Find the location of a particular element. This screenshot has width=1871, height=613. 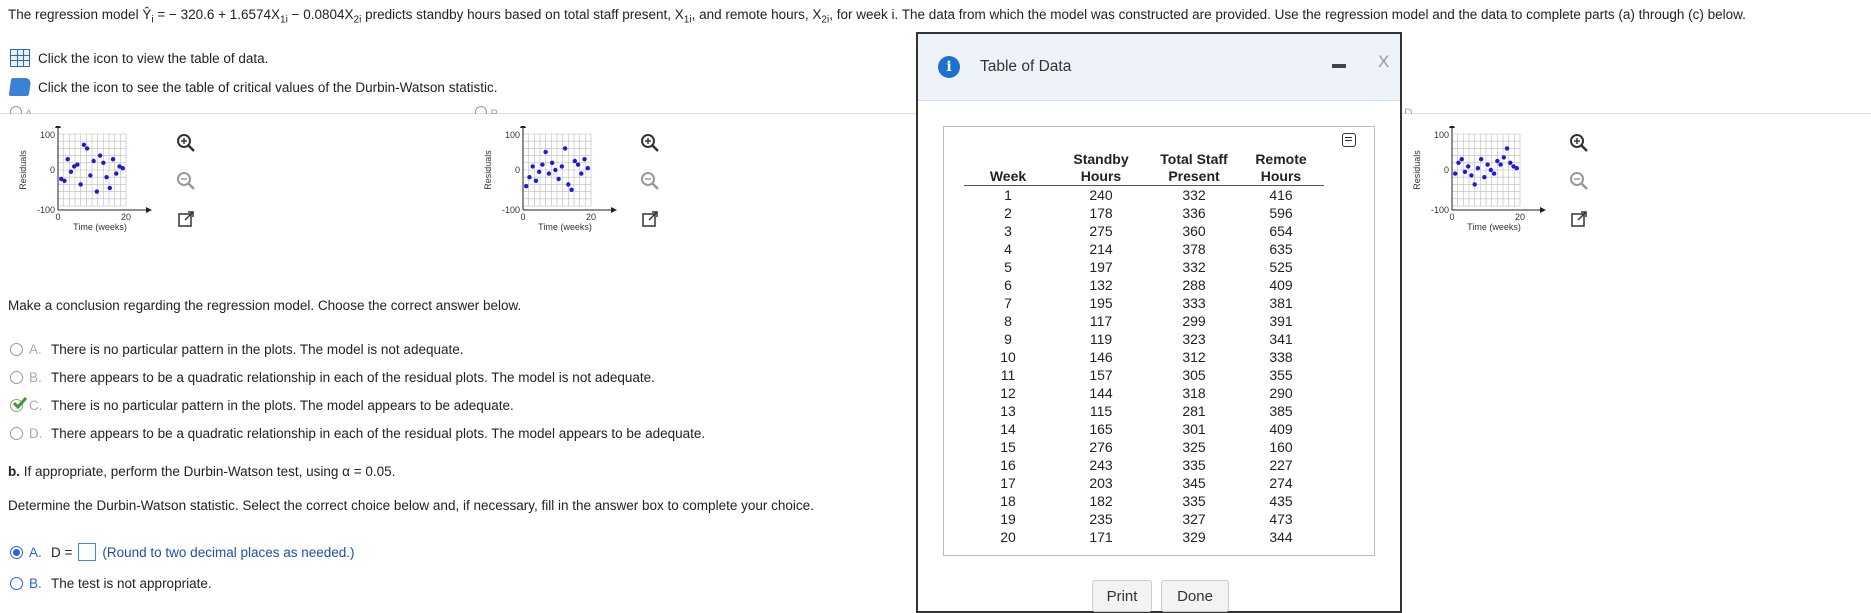

table-row: 20 171 329 344 is located at coordinates (1144, 537).